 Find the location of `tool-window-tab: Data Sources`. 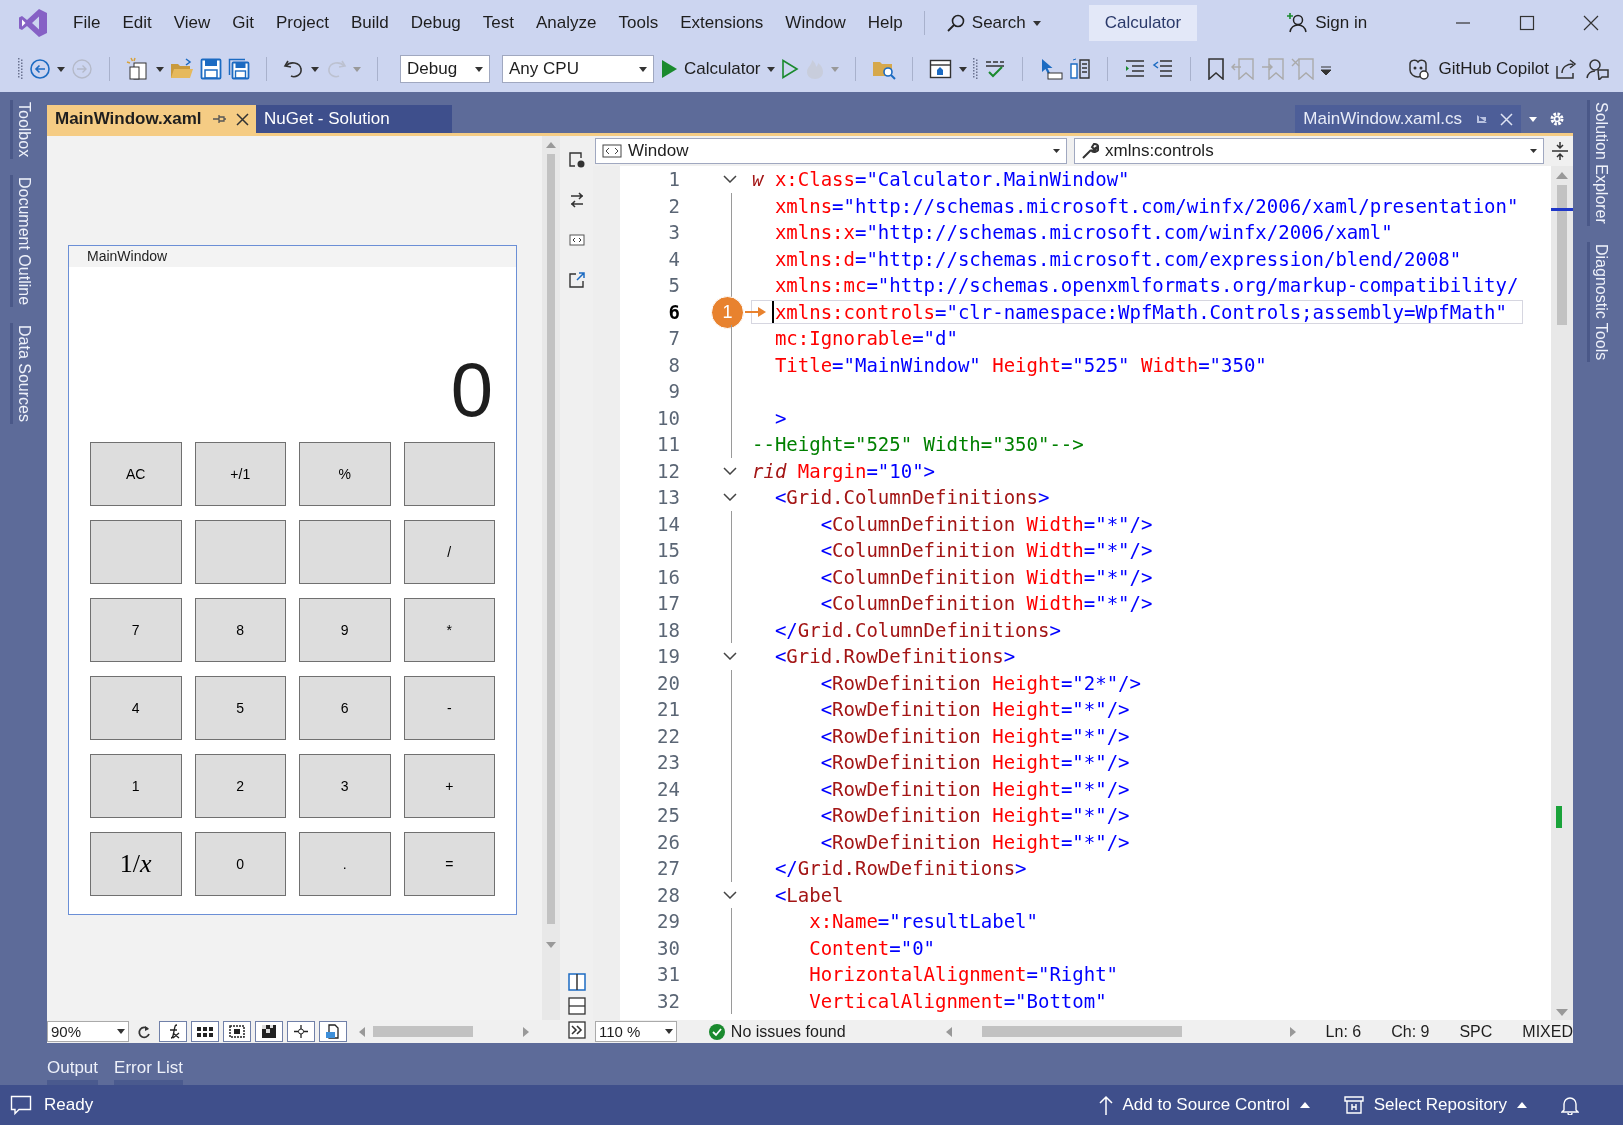

tool-window-tab: Data Sources is located at coordinates (22, 374).